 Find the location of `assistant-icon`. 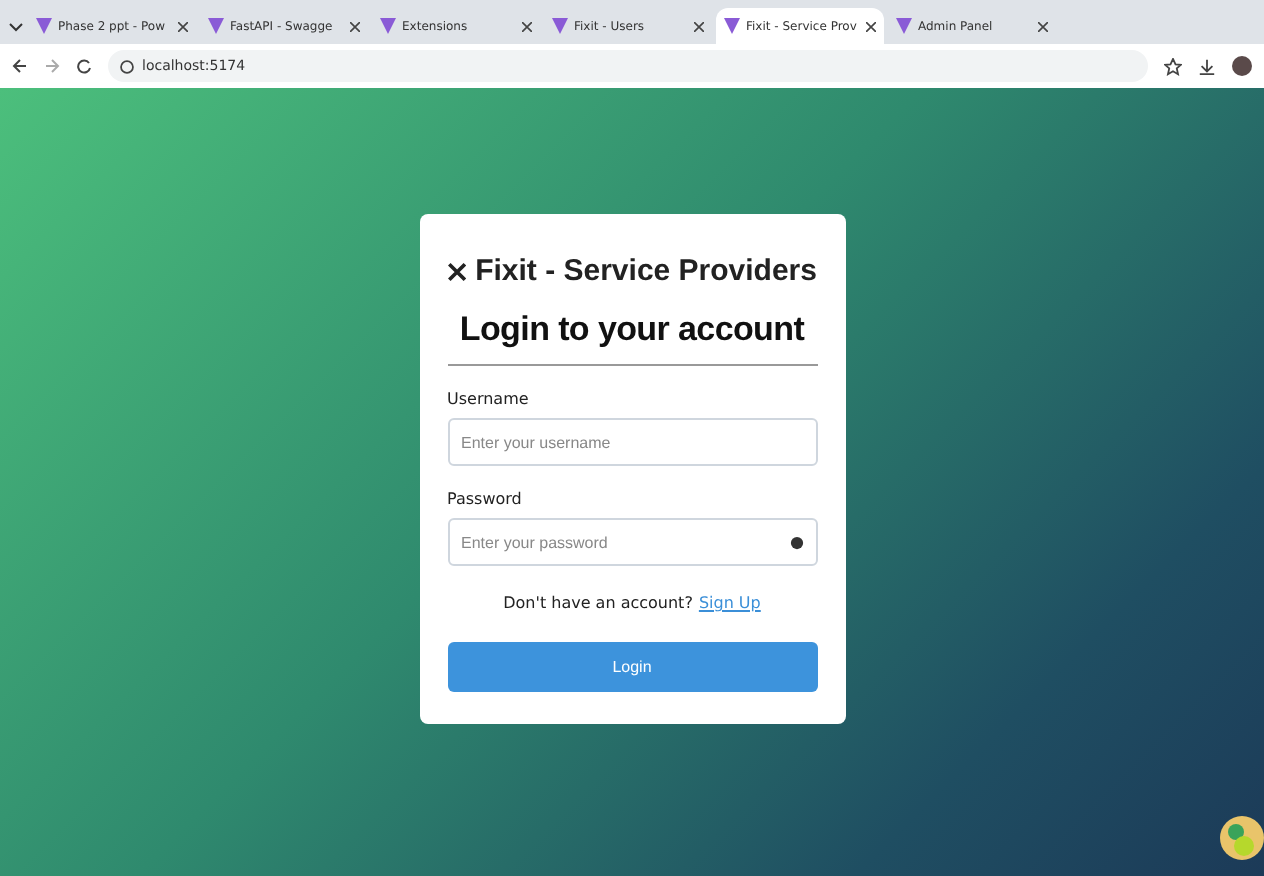

assistant-icon is located at coordinates (1242, 838).